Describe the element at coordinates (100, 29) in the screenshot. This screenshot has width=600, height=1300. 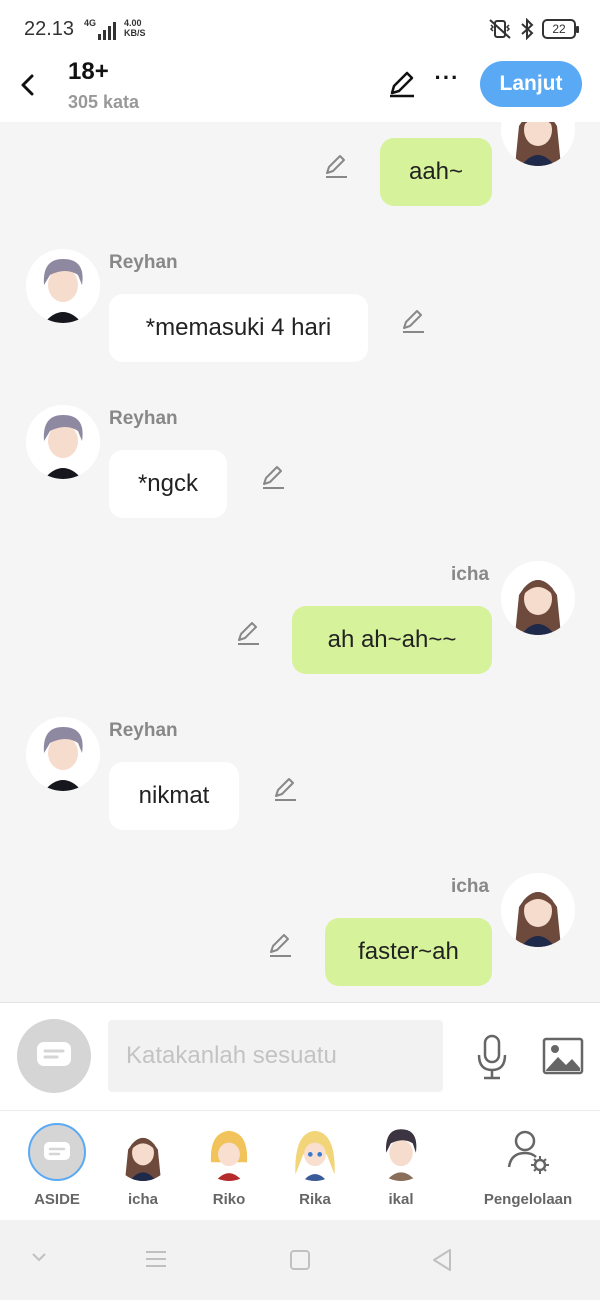
I see `signal-icon: 4G` at that location.